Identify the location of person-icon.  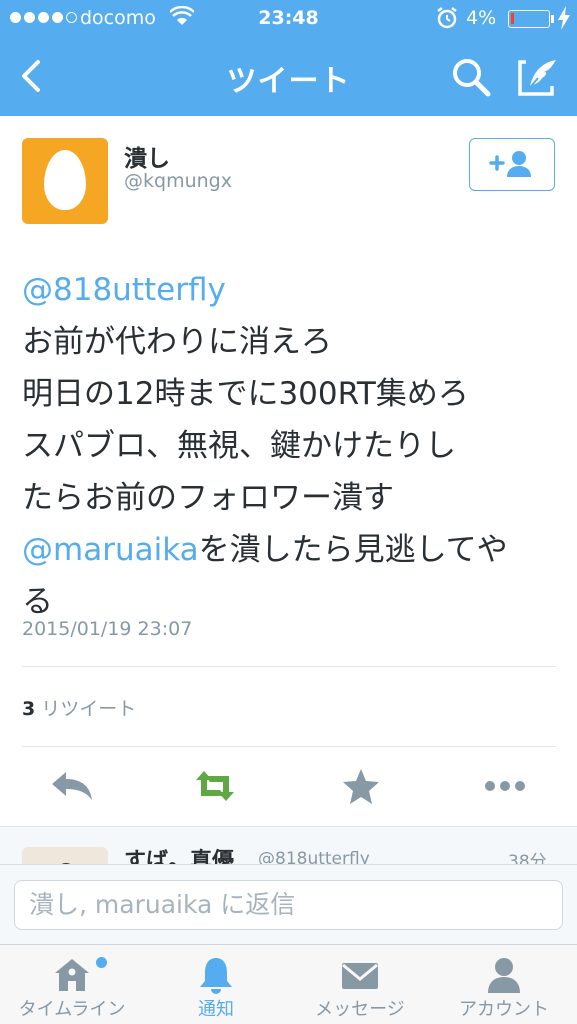
(504, 975).